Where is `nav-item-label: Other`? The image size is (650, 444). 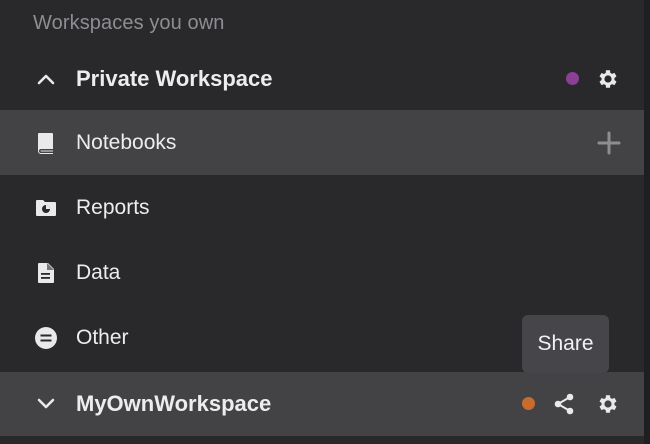 nav-item-label: Other is located at coordinates (102, 337).